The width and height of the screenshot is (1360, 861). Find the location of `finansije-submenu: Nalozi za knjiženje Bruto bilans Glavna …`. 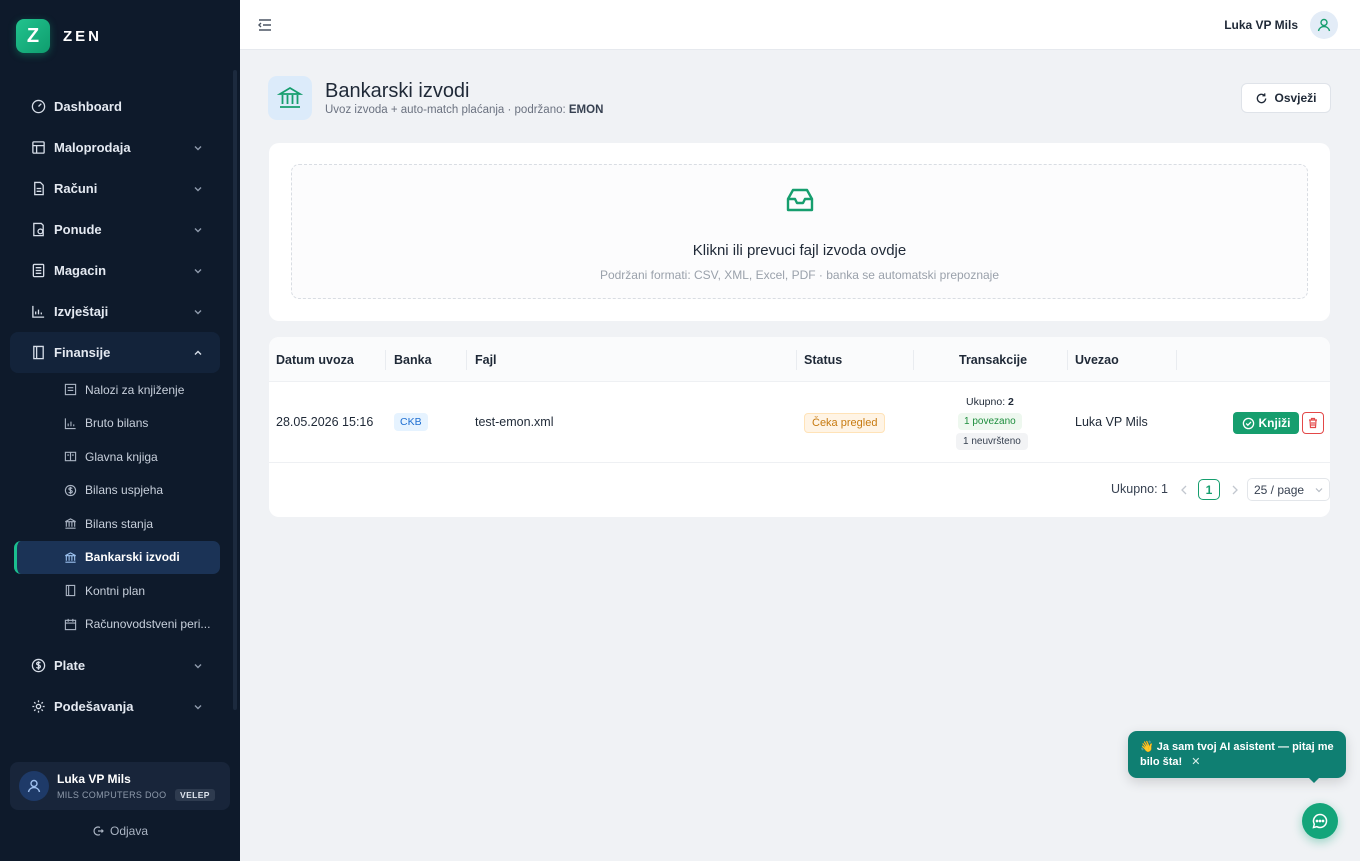

finansije-submenu: Nalozi za knjiženje Bruto bilans Glavna … is located at coordinates (115, 509).